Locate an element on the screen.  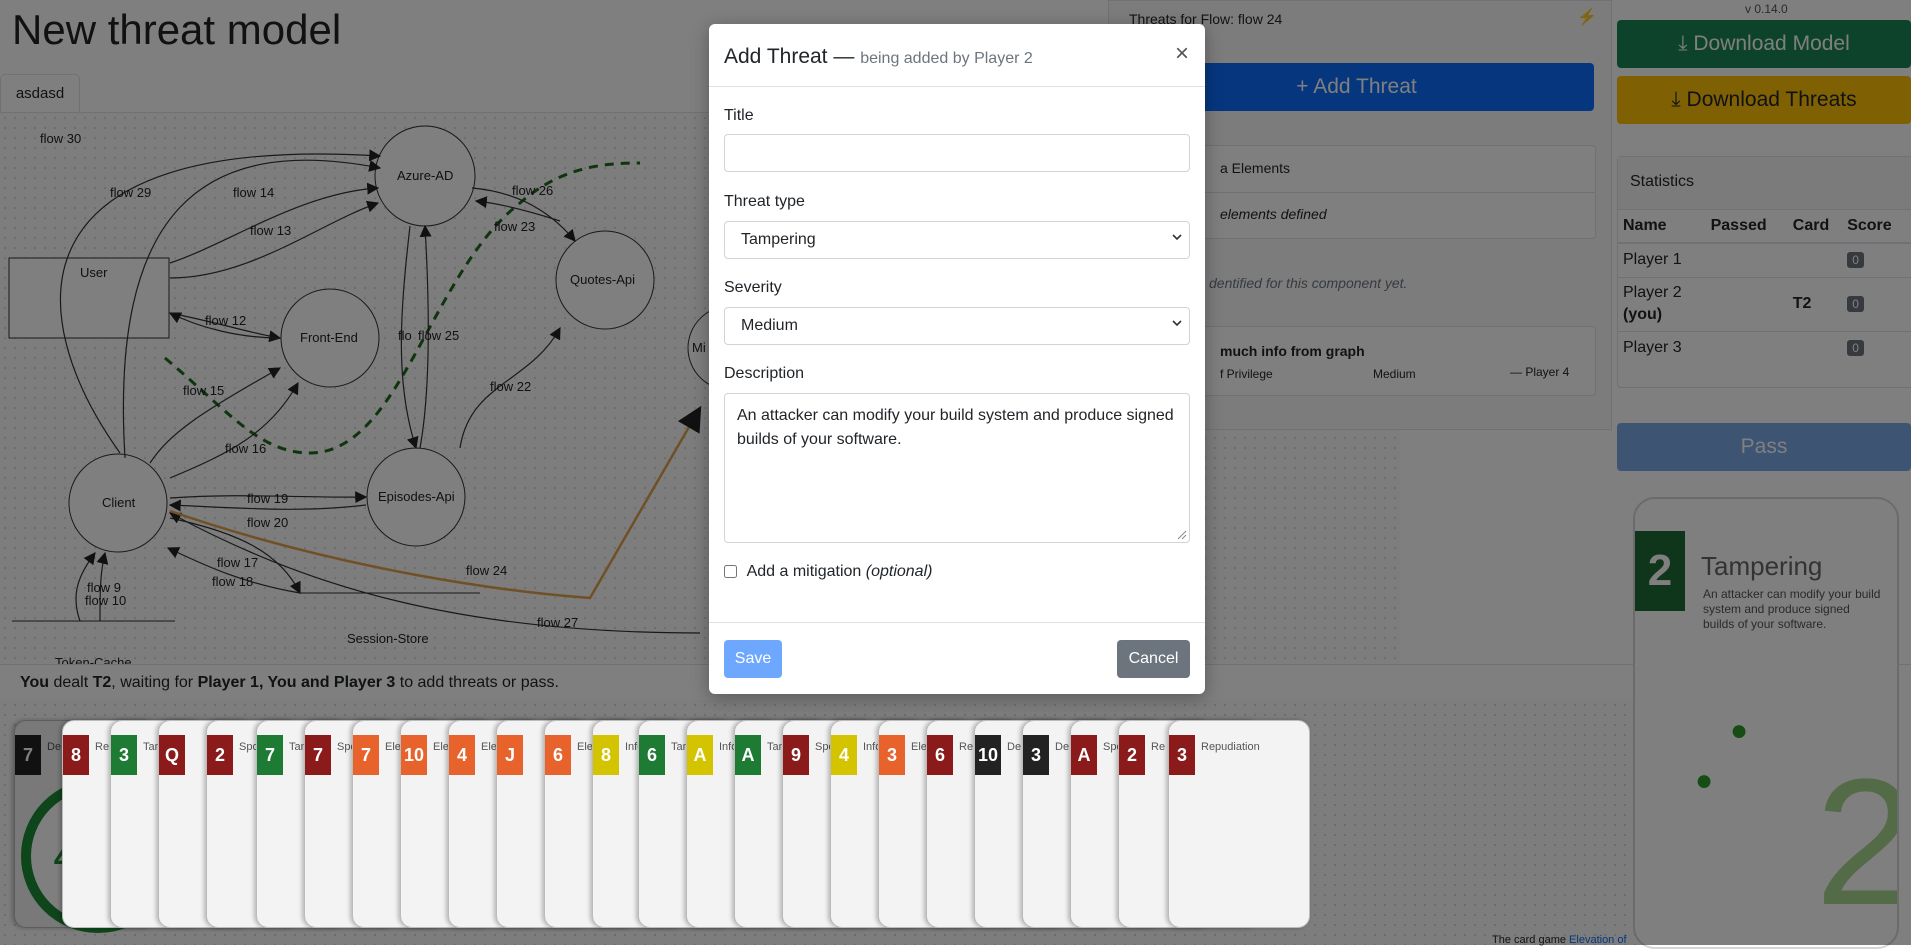
hand-card-suit: Repudiation is located at coordinates (1230, 747).